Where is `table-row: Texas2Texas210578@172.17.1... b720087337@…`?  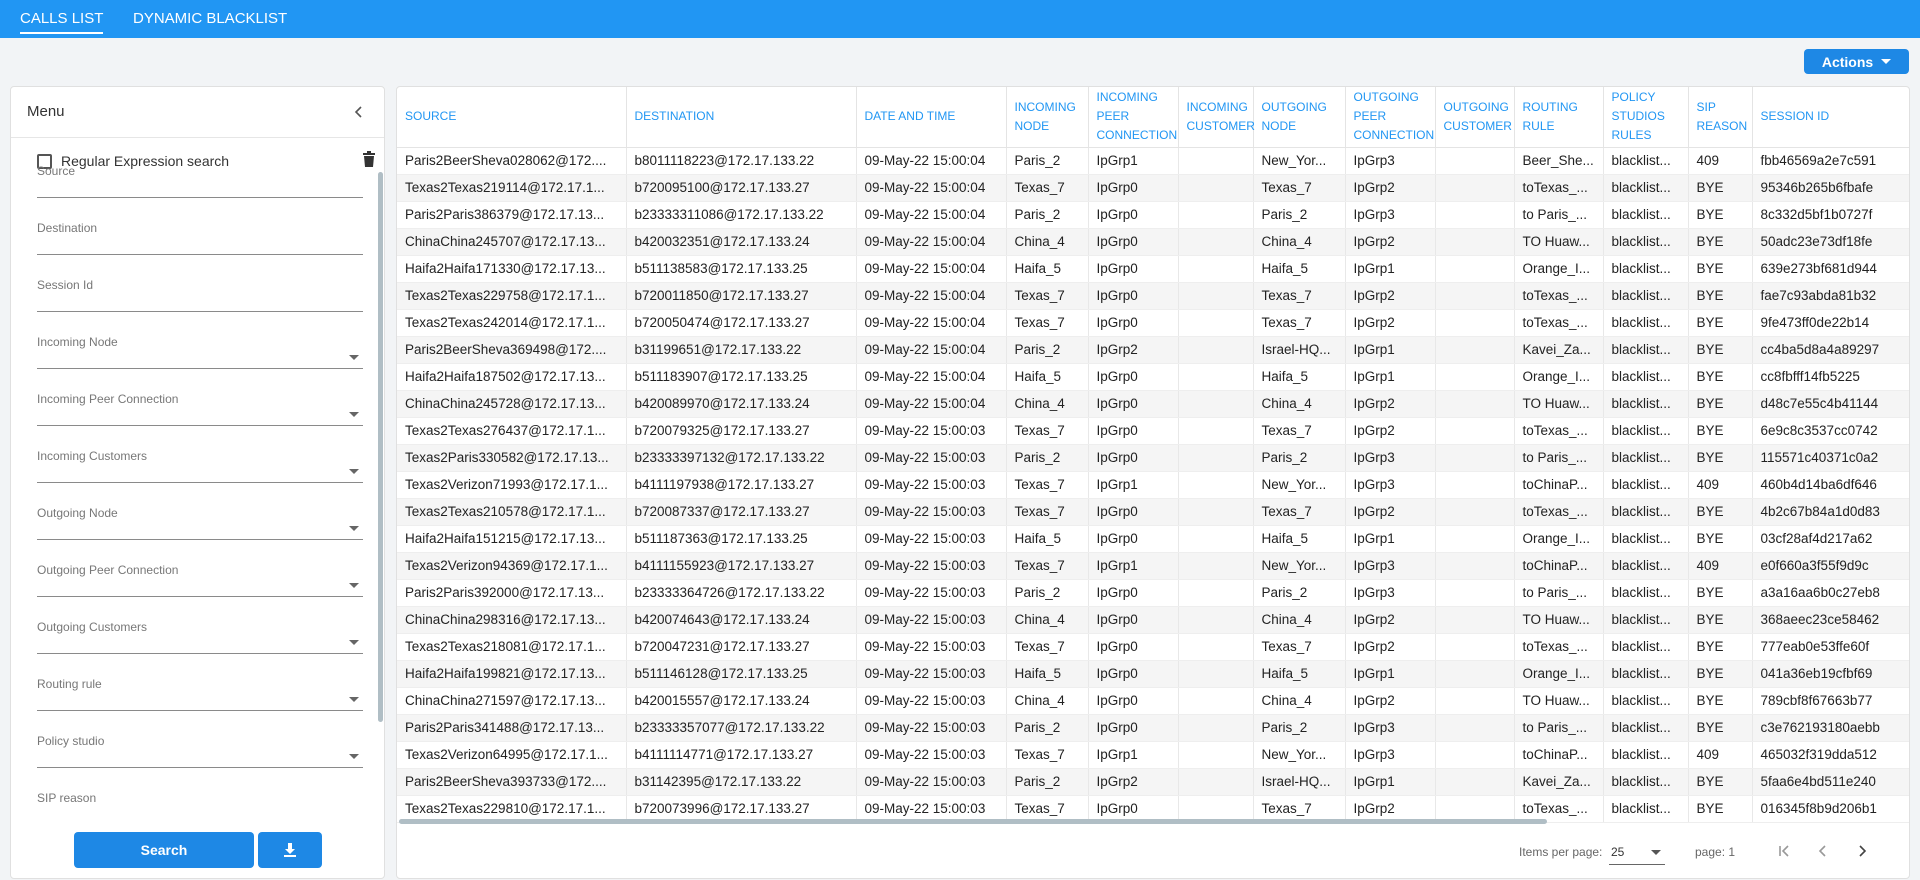 table-row: Texas2Texas210578@172.17.1... b720087337@… is located at coordinates (1153, 512).